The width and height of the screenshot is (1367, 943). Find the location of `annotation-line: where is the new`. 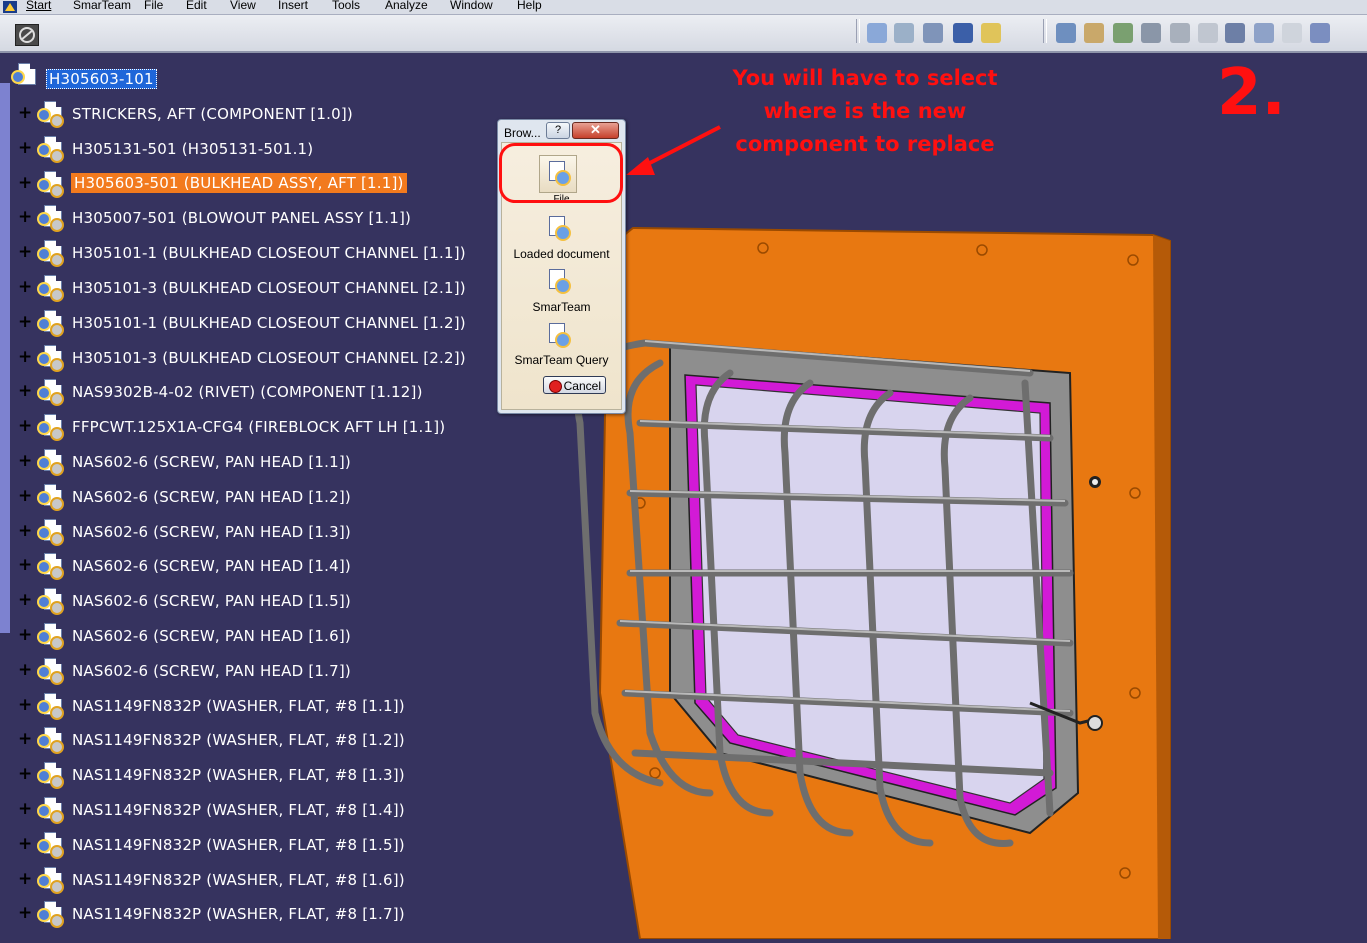

annotation-line: where is the new is located at coordinates (865, 111).